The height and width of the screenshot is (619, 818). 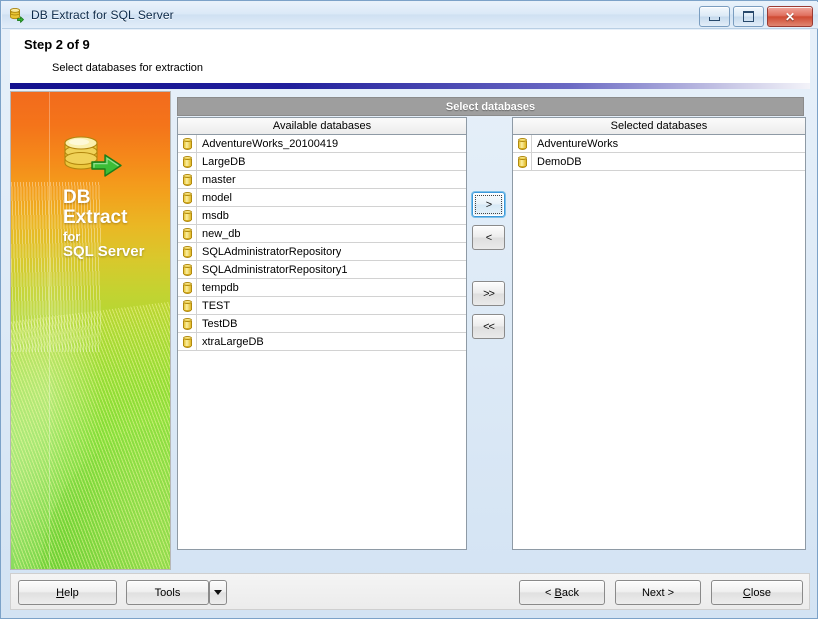 What do you see at coordinates (77, 197) in the screenshot?
I see `logo-line-1: DB` at bounding box center [77, 197].